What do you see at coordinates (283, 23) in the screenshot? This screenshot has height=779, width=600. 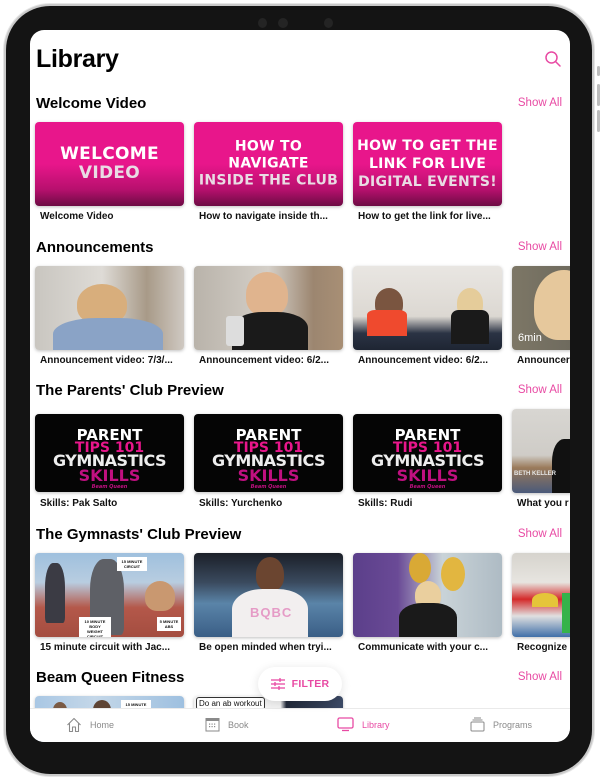 I see `camera-lens` at bounding box center [283, 23].